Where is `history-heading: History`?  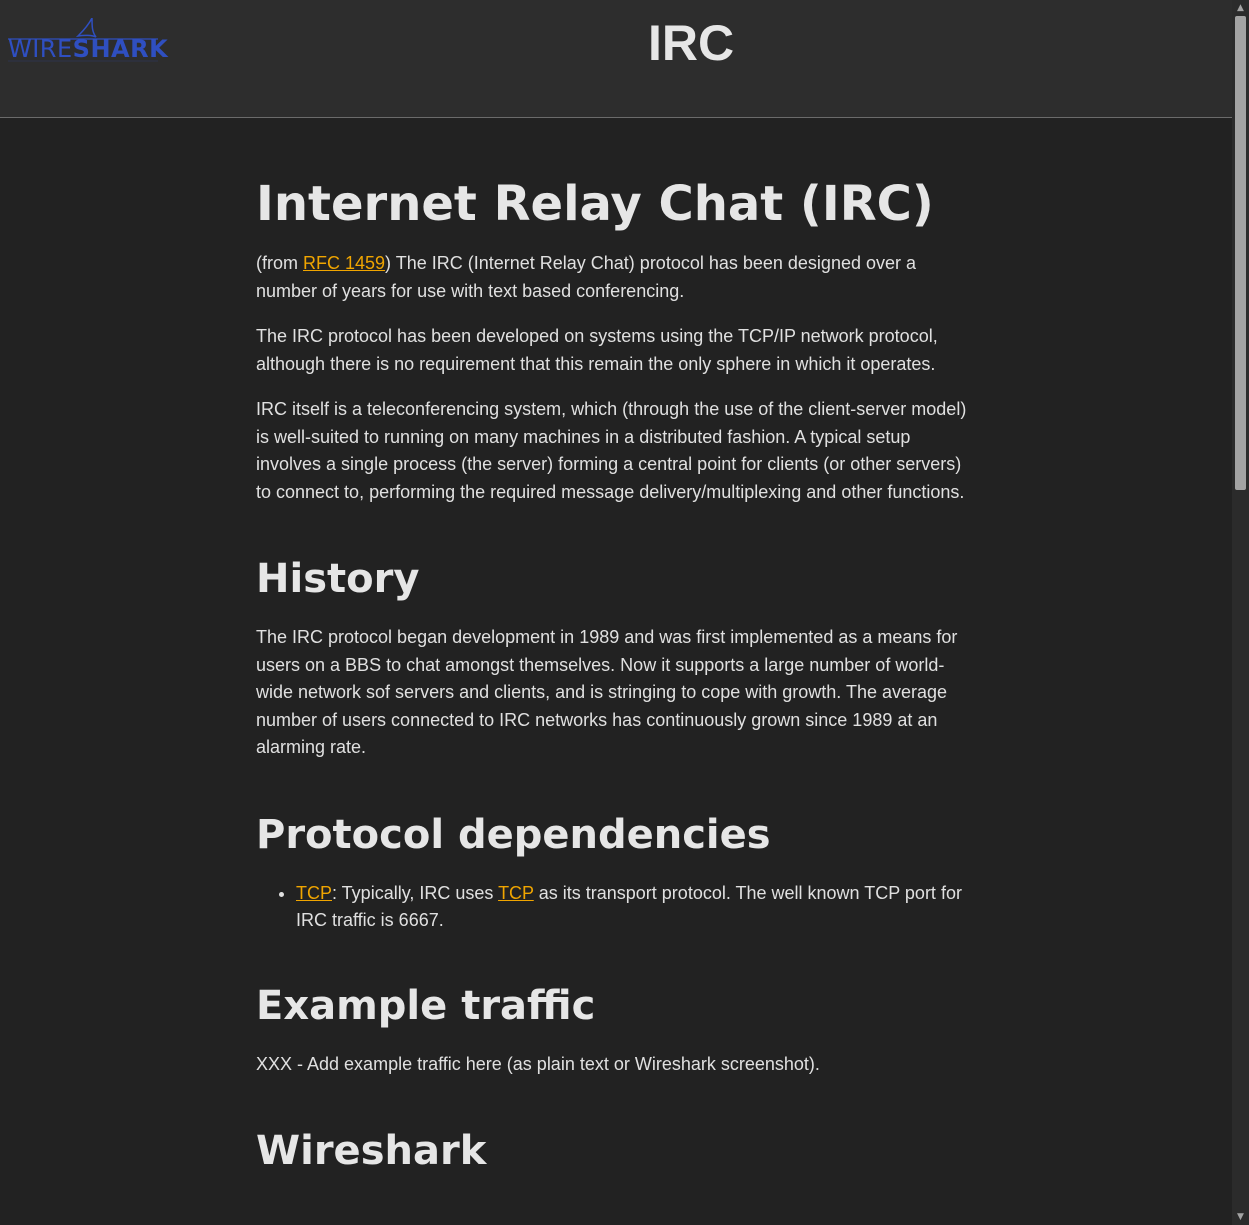 history-heading: History is located at coordinates (338, 579).